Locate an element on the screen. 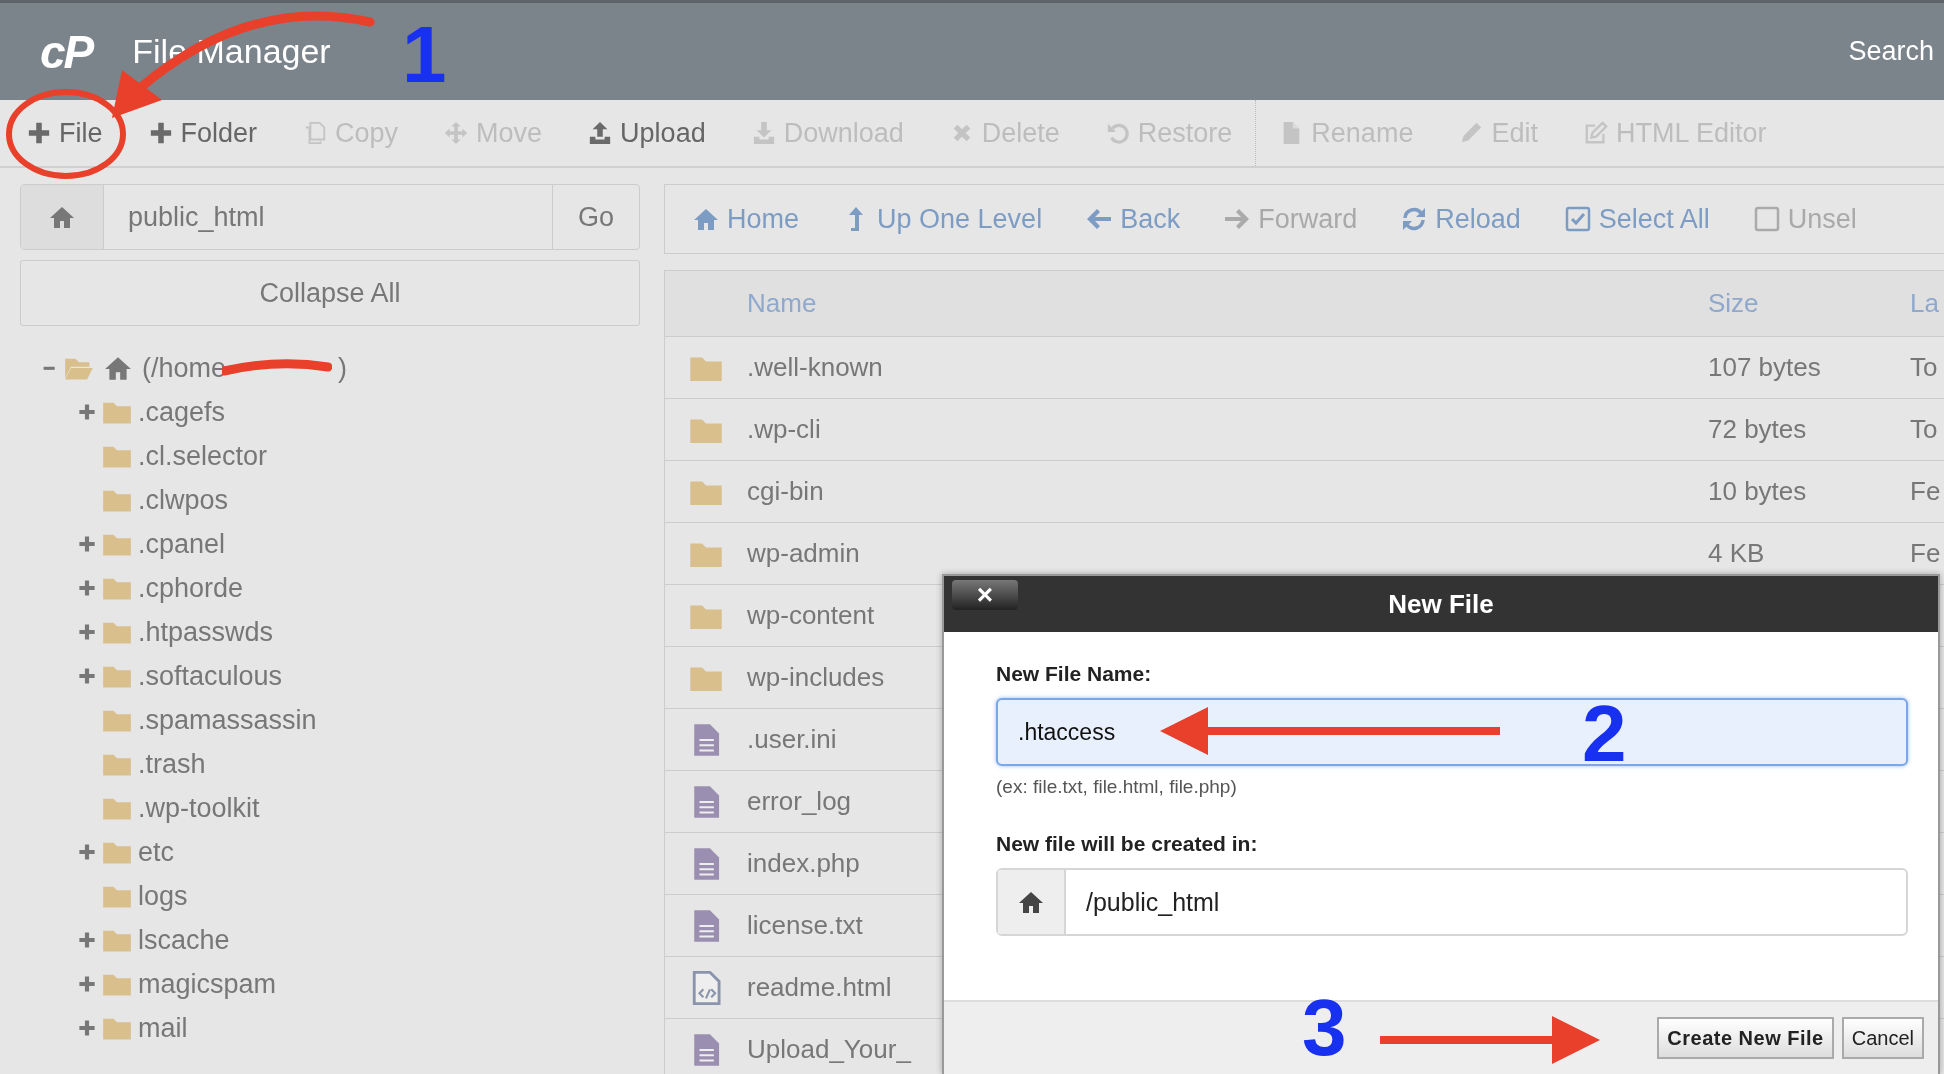  undo-icon is located at coordinates (1117, 133).